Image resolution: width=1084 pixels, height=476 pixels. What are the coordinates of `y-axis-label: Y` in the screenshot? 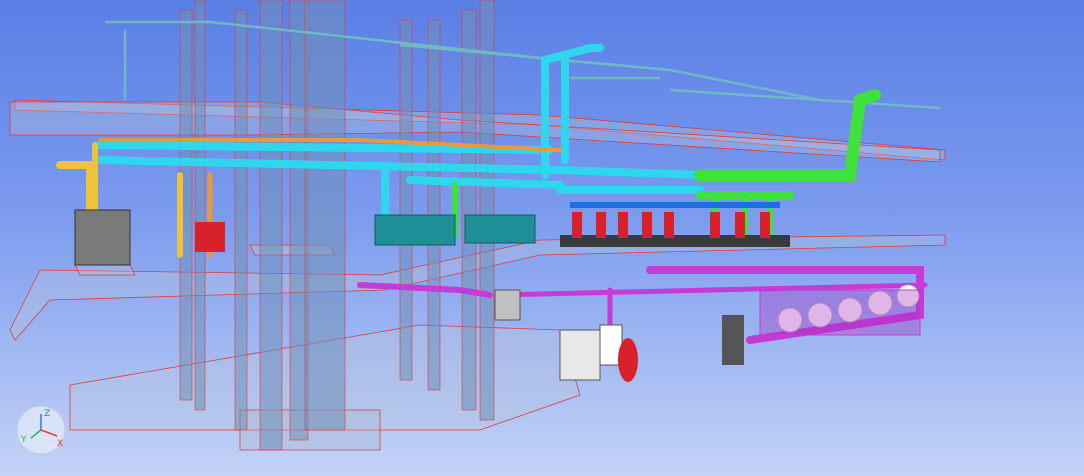 It's located at (23, 440).